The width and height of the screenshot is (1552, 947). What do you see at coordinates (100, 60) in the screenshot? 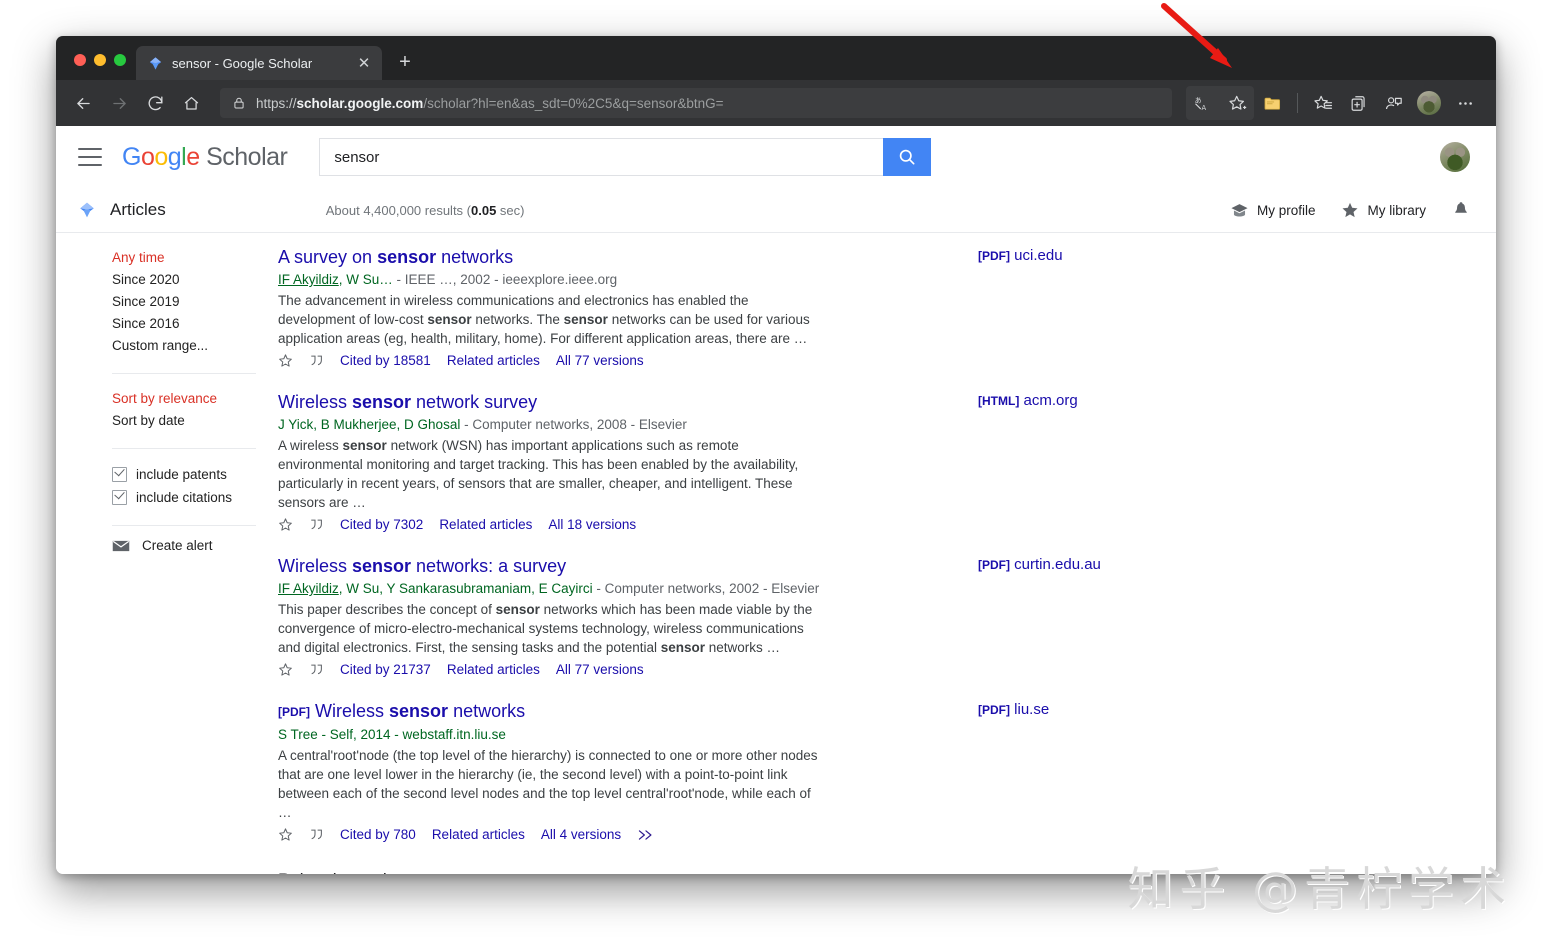
I see `minimize-window-button` at bounding box center [100, 60].